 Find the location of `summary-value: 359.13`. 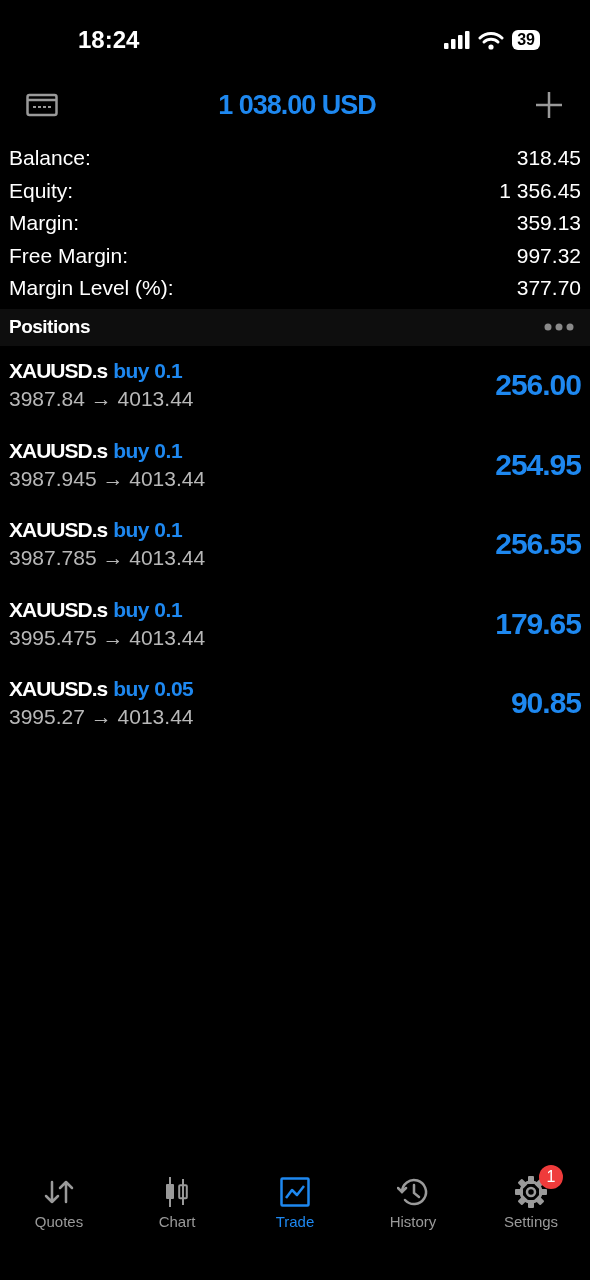

summary-value: 359.13 is located at coordinates (548, 223).